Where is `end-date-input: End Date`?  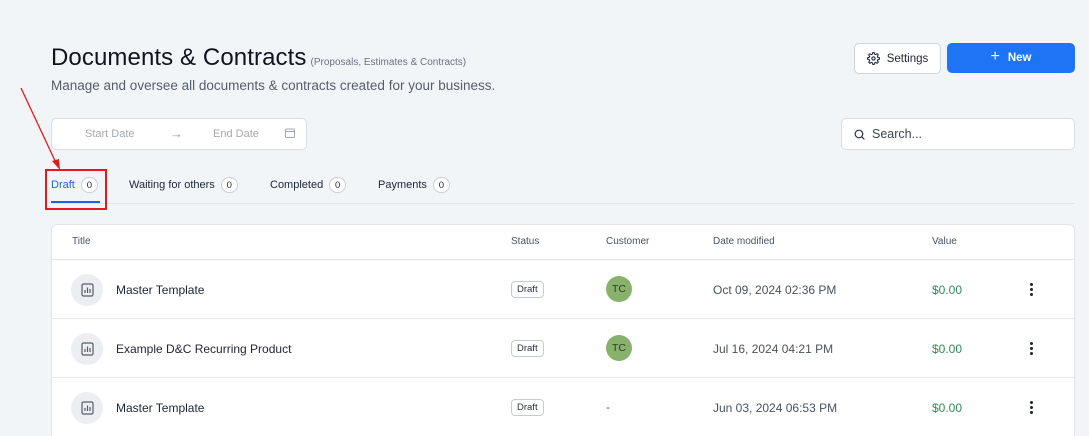
end-date-input: End Date is located at coordinates (236, 134).